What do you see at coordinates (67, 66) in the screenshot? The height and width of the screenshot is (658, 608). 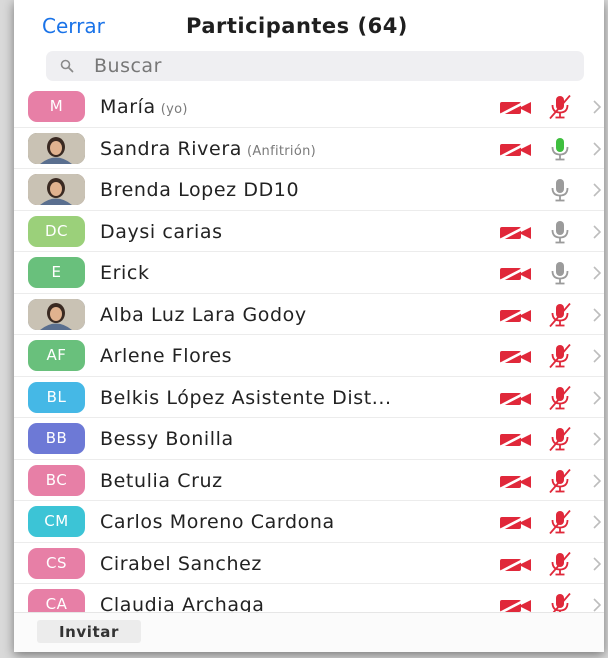 I see `search-icon` at bounding box center [67, 66].